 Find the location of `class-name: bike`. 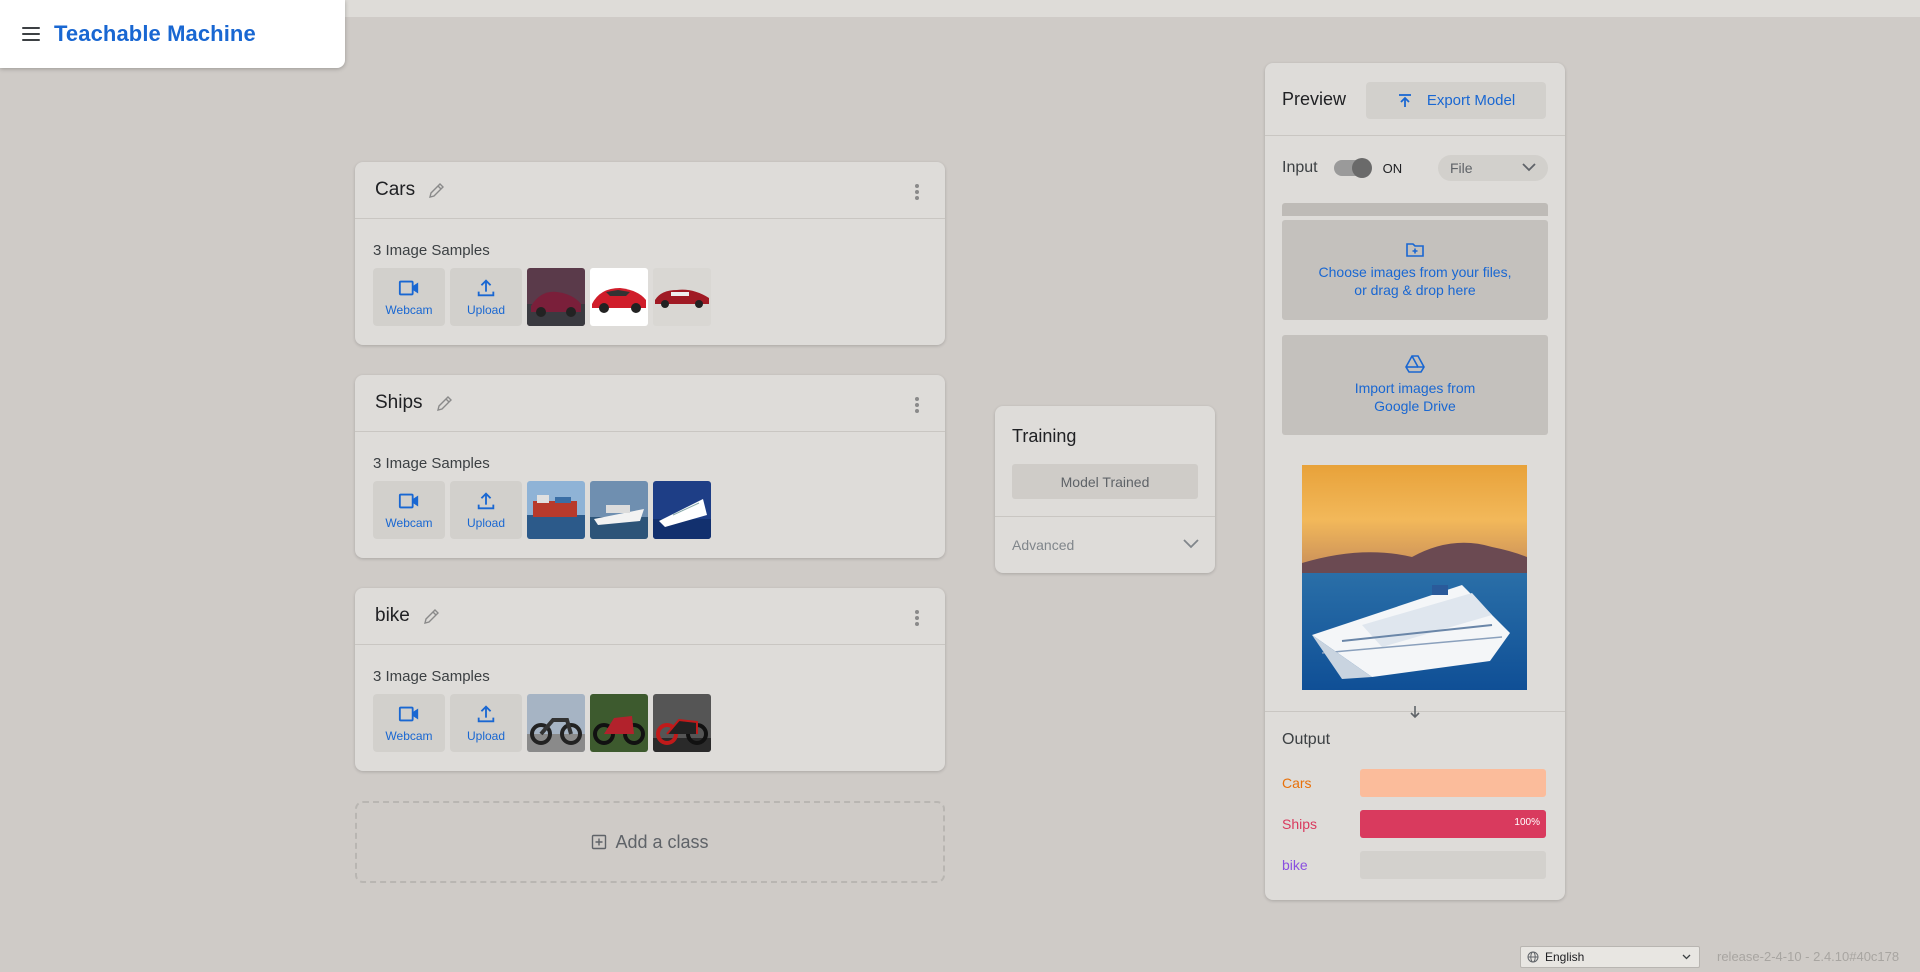

class-name: bike is located at coordinates (392, 616).